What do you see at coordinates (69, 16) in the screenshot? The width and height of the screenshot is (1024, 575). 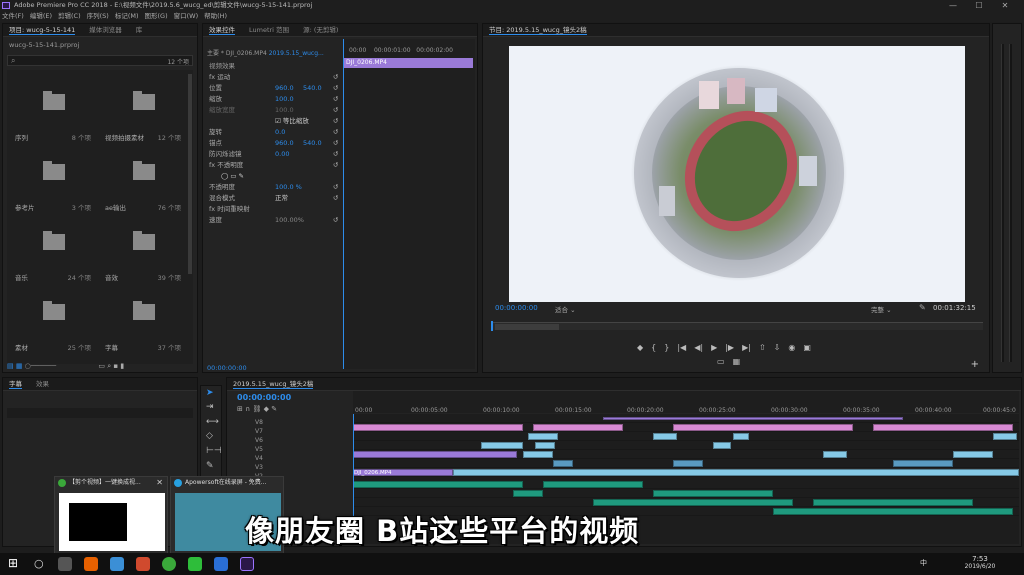 I see `menu-clip: 剪辑(C)` at bounding box center [69, 16].